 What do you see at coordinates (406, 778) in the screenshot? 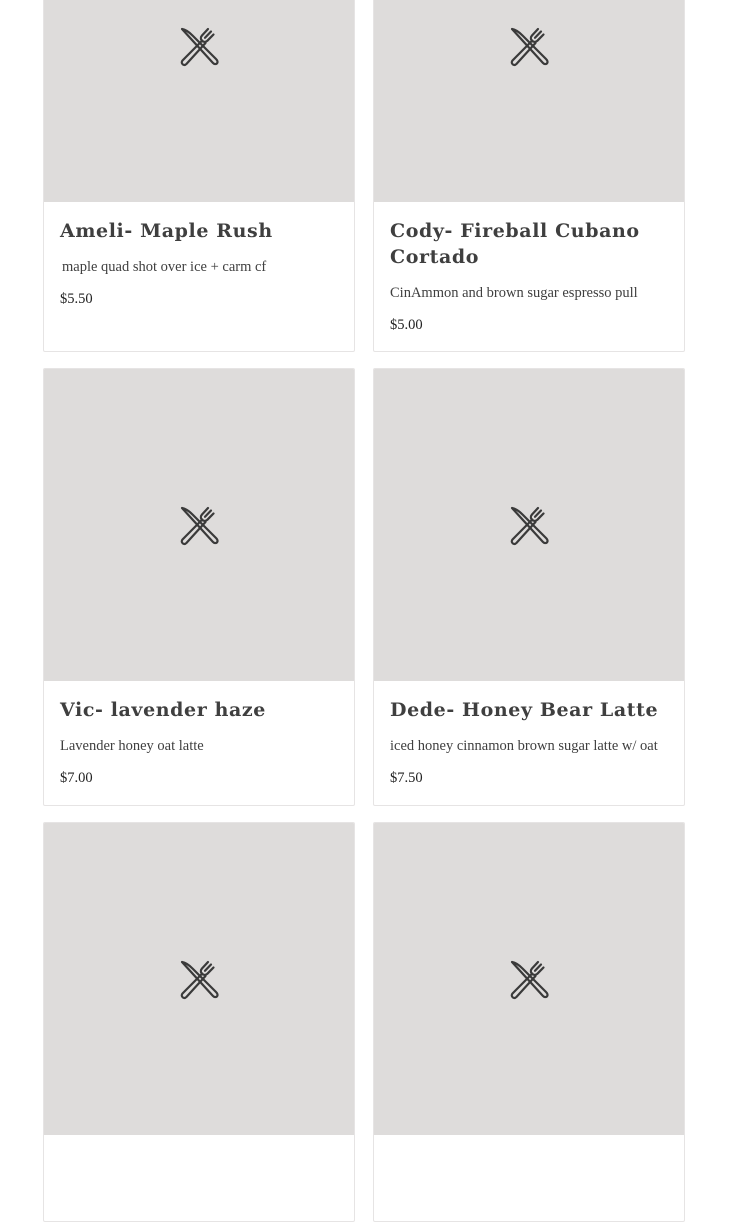
I see `item-price: $7.50` at bounding box center [406, 778].